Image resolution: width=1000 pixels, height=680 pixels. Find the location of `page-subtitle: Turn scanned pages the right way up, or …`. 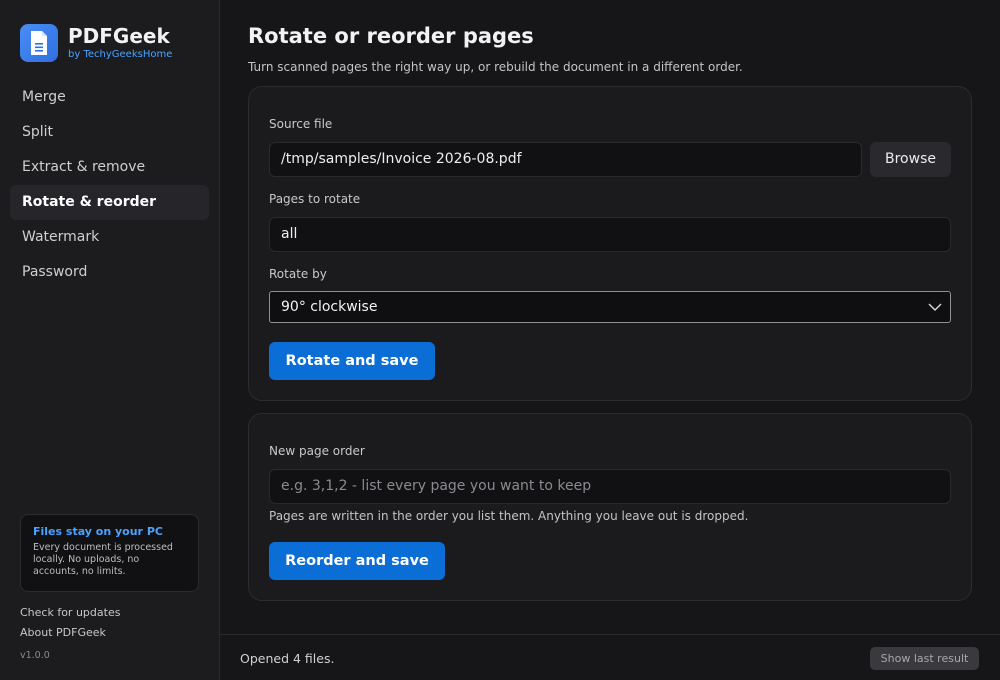

page-subtitle: Turn scanned pages the right way up, or … is located at coordinates (495, 67).